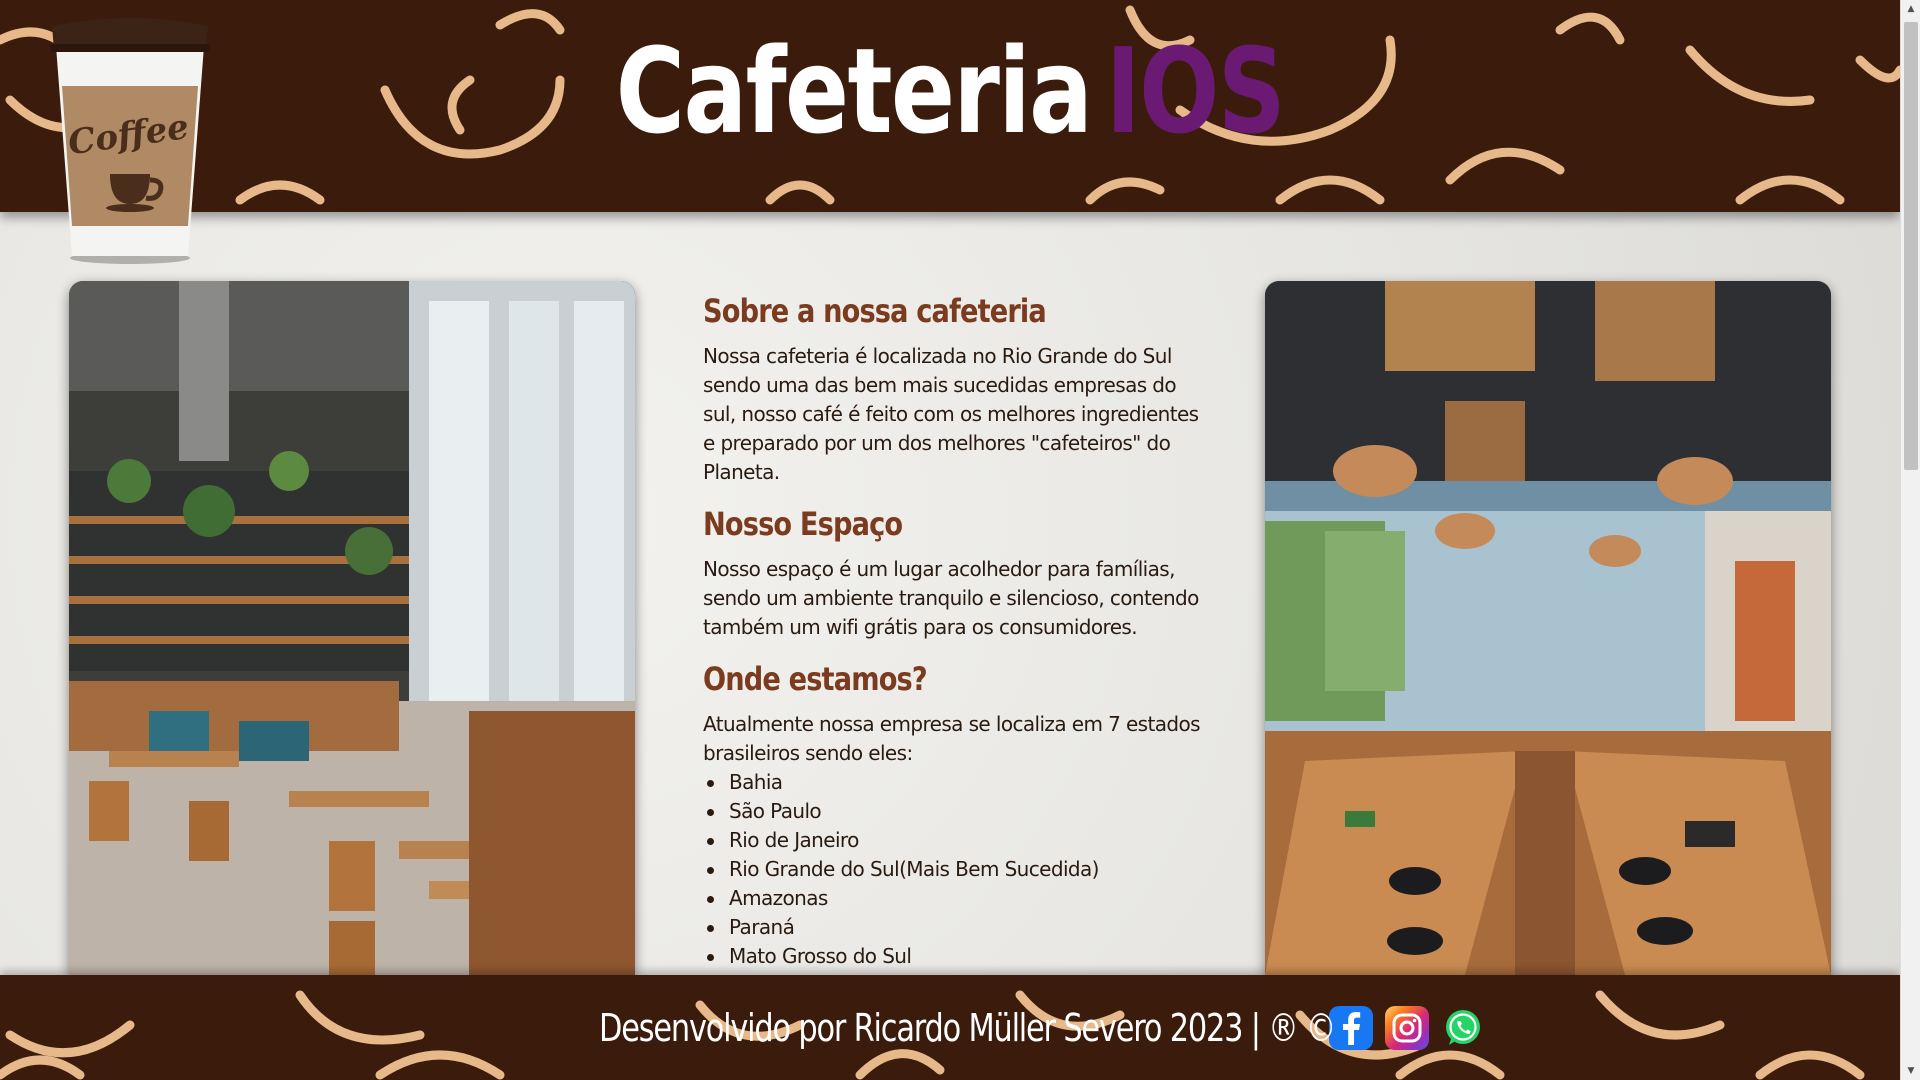  I want to click on list-item: Rio Grande do Sul(Mais Bem Sucedida), so click(953, 869).